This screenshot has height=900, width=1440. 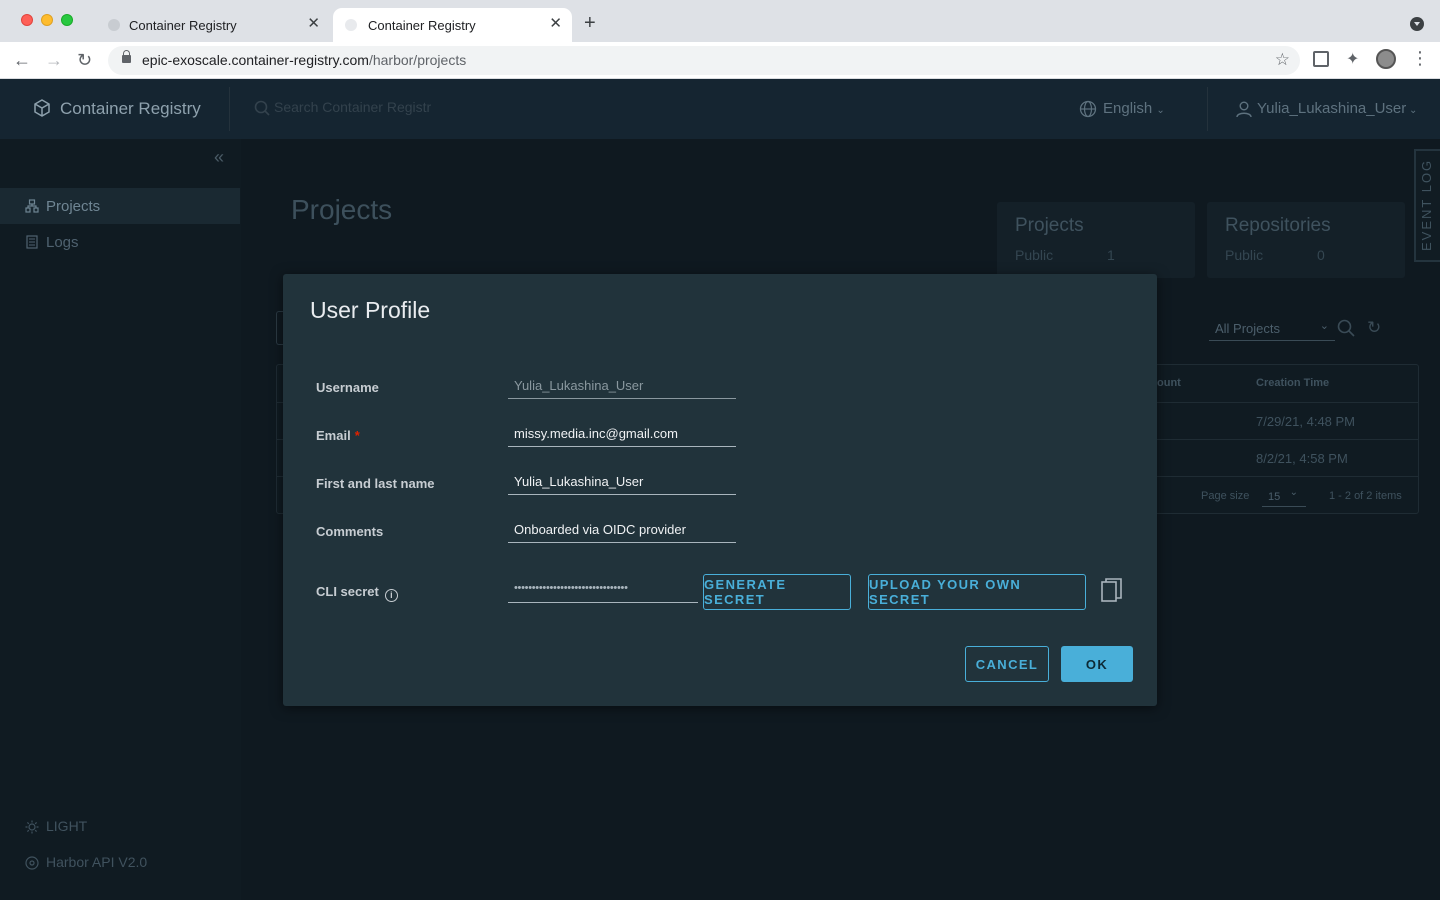 What do you see at coordinates (32, 206) in the screenshot?
I see `projects-icon` at bounding box center [32, 206].